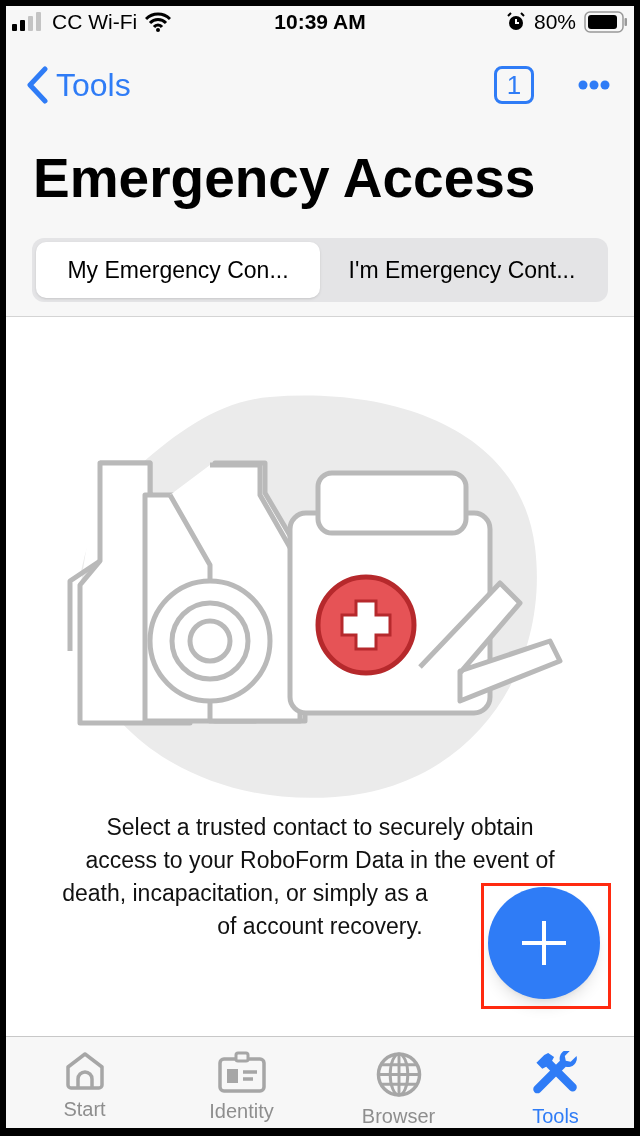 The image size is (640, 1136). I want to click on tab-bar-item: Start, so click(84, 1082).